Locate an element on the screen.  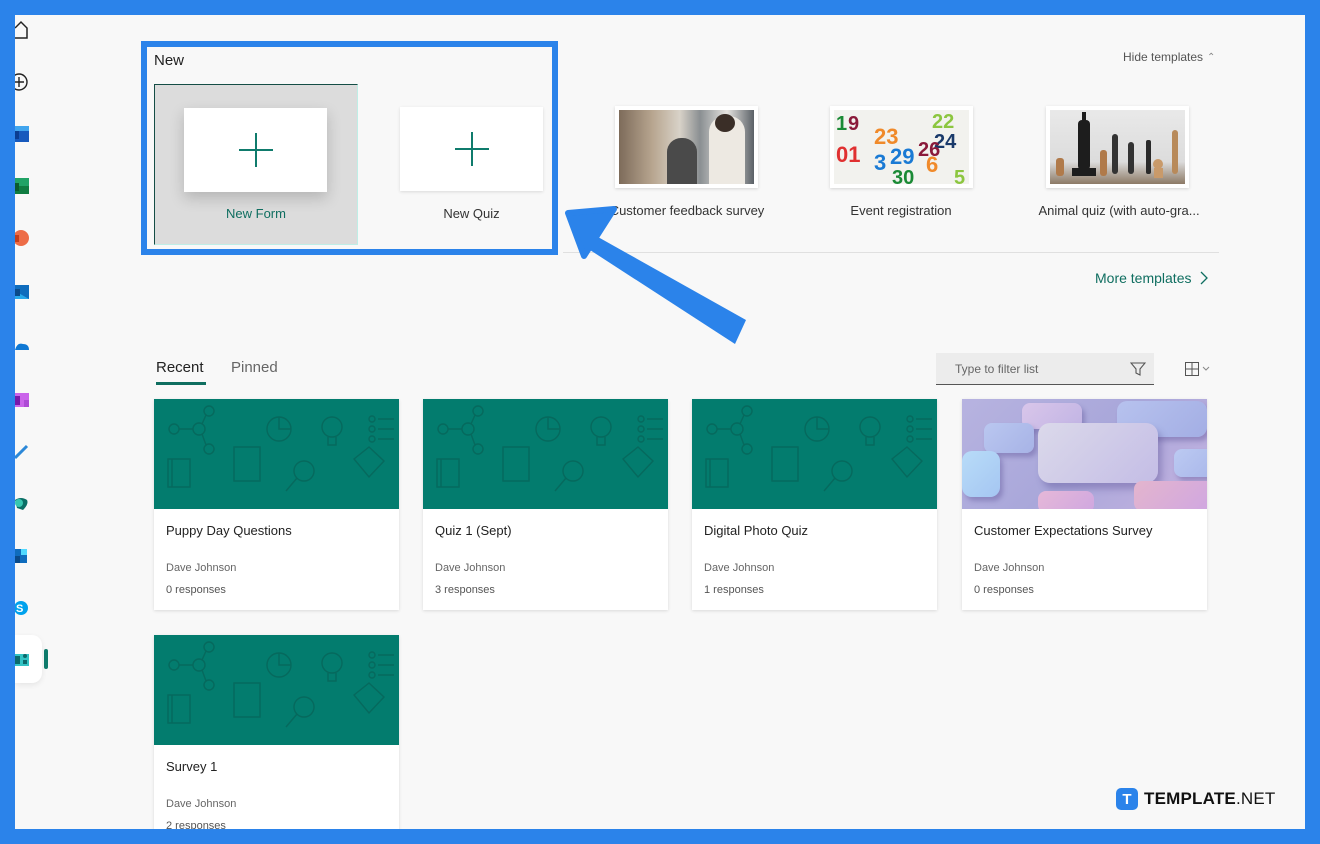
rail-item-create is located at coordinates (31, 82).